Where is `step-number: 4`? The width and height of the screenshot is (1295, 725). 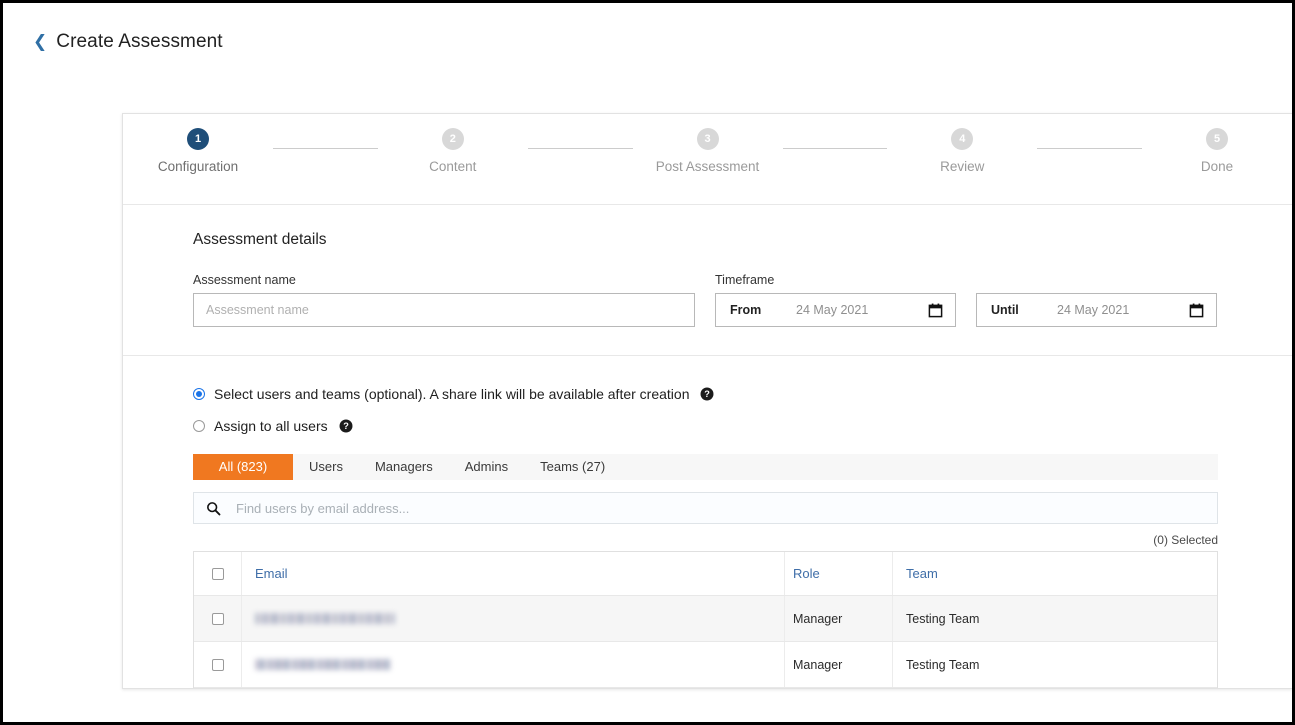 step-number: 4 is located at coordinates (962, 139).